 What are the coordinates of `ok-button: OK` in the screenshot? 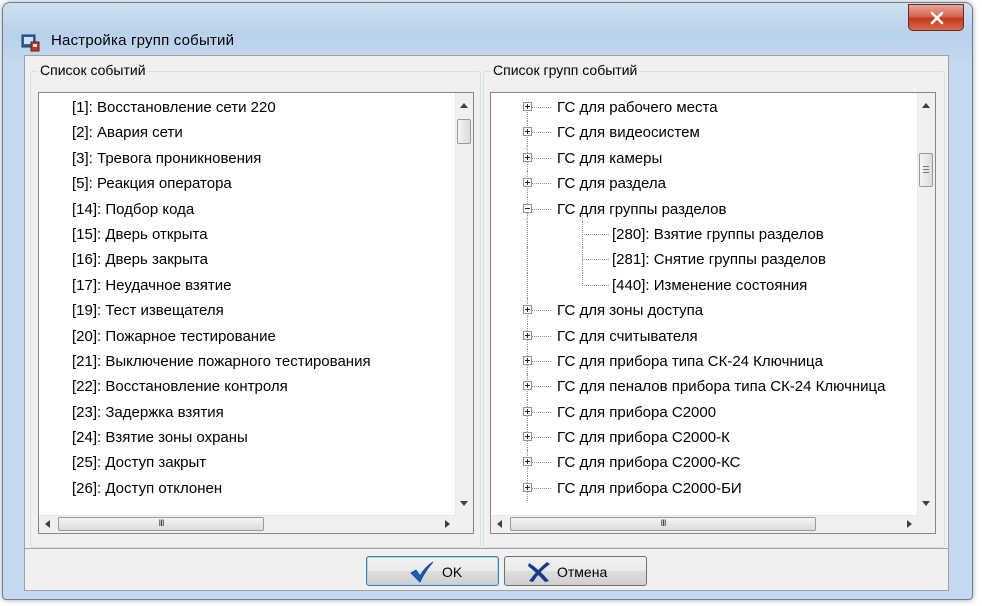 It's located at (432, 571).